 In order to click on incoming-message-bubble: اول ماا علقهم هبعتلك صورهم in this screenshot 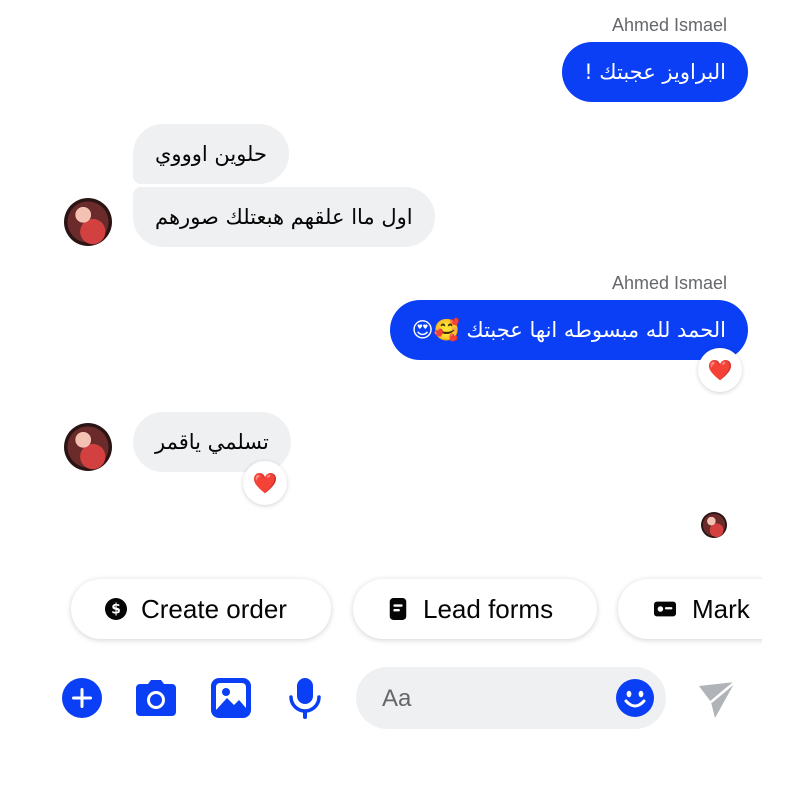, I will do `click(284, 217)`.